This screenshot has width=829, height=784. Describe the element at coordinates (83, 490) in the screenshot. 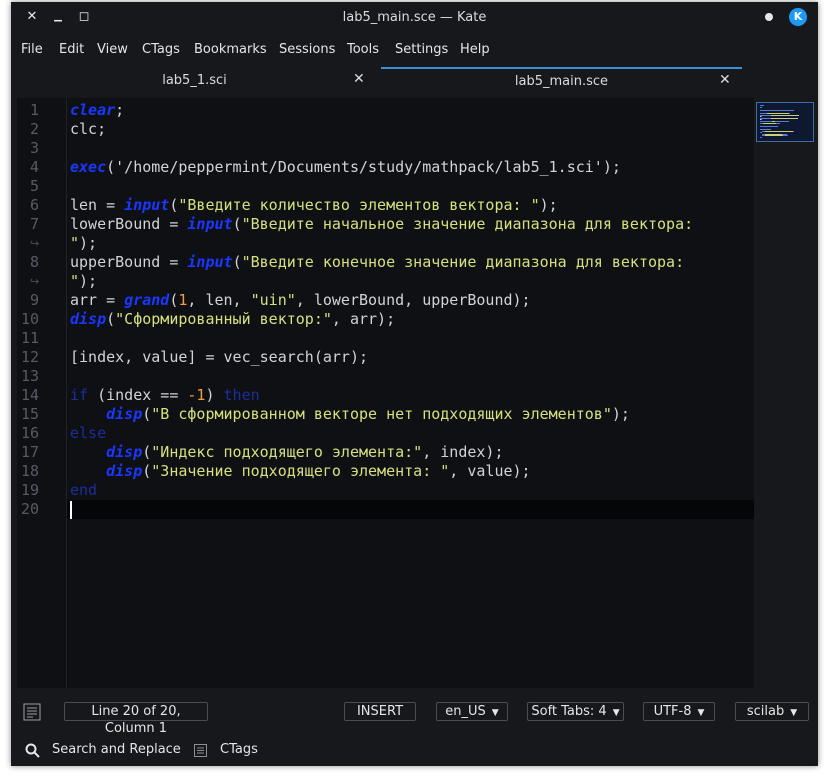

I see `code-line: end` at that location.